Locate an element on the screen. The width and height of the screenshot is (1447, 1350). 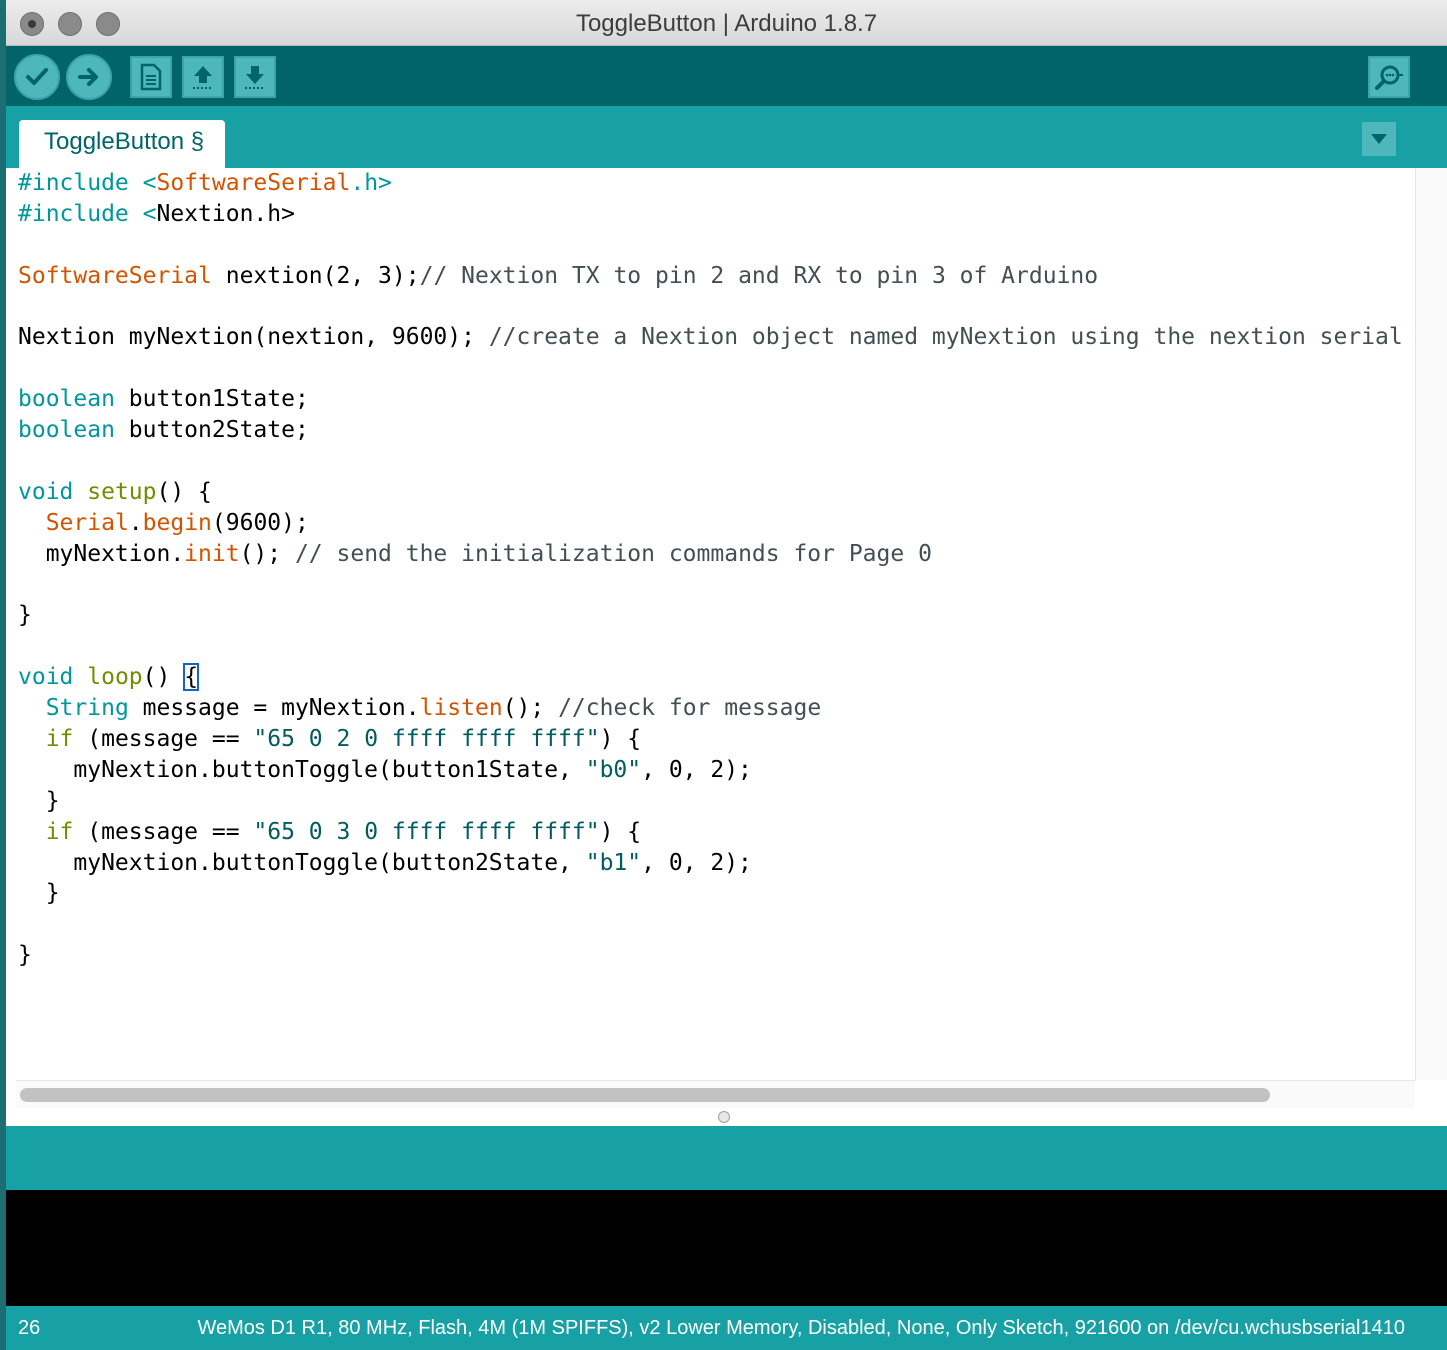
horizontal-scrollbar is located at coordinates (715, 1094).